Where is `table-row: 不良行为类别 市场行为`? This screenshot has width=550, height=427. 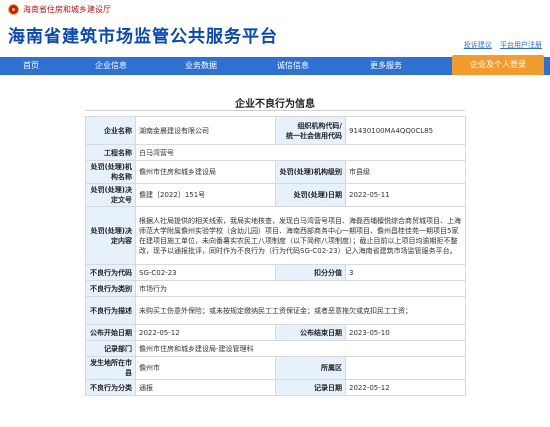
table-row: 不良行为类别 市场行为 is located at coordinates (275, 288).